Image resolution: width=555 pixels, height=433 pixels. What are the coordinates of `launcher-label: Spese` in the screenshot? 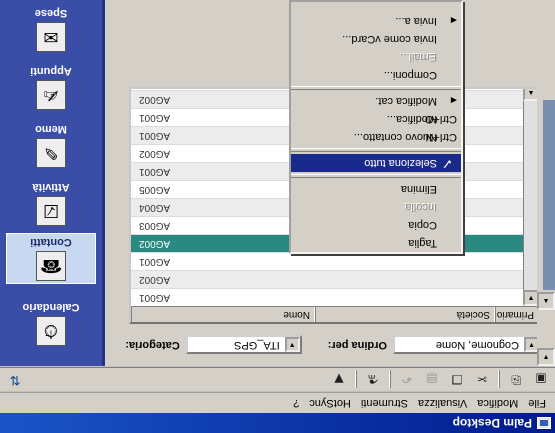 It's located at (51, 13).